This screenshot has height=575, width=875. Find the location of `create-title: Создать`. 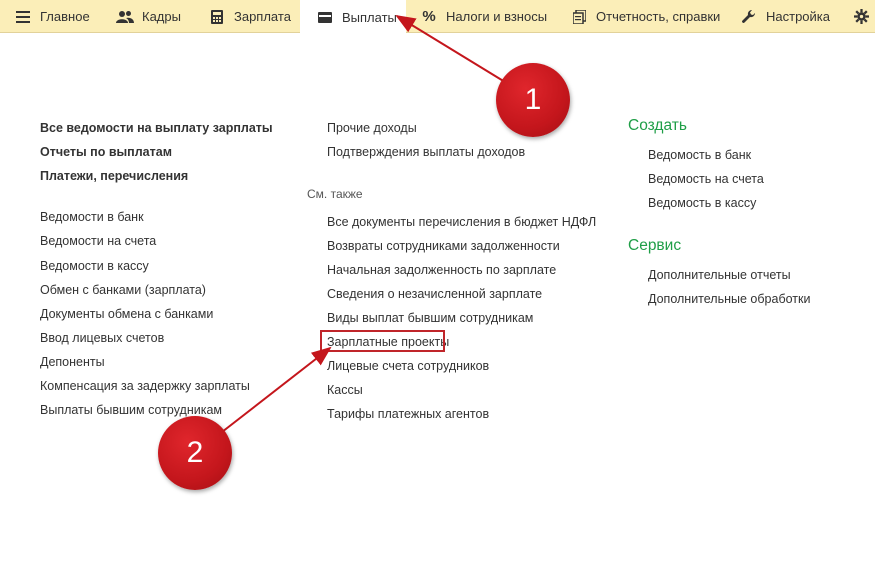

create-title: Создать is located at coordinates (657, 125).